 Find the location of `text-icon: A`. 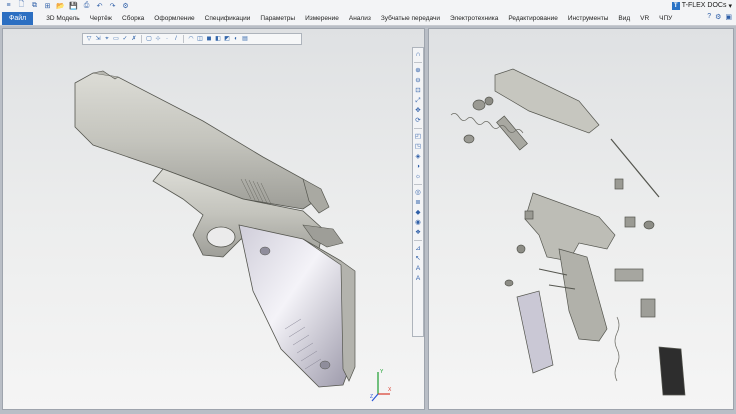

text-icon: A is located at coordinates (418, 268).